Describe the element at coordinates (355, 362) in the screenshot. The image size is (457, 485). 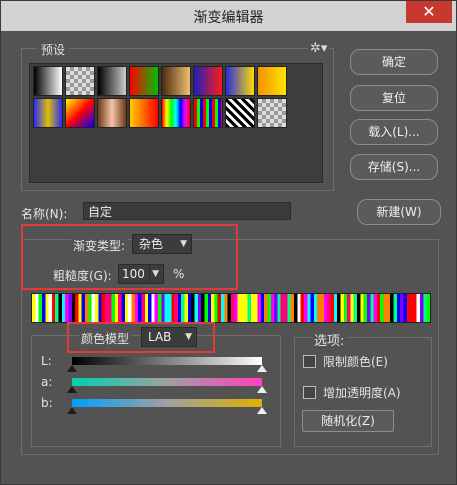
I see `restrict-colors-label: 限制颜色(E)` at that location.